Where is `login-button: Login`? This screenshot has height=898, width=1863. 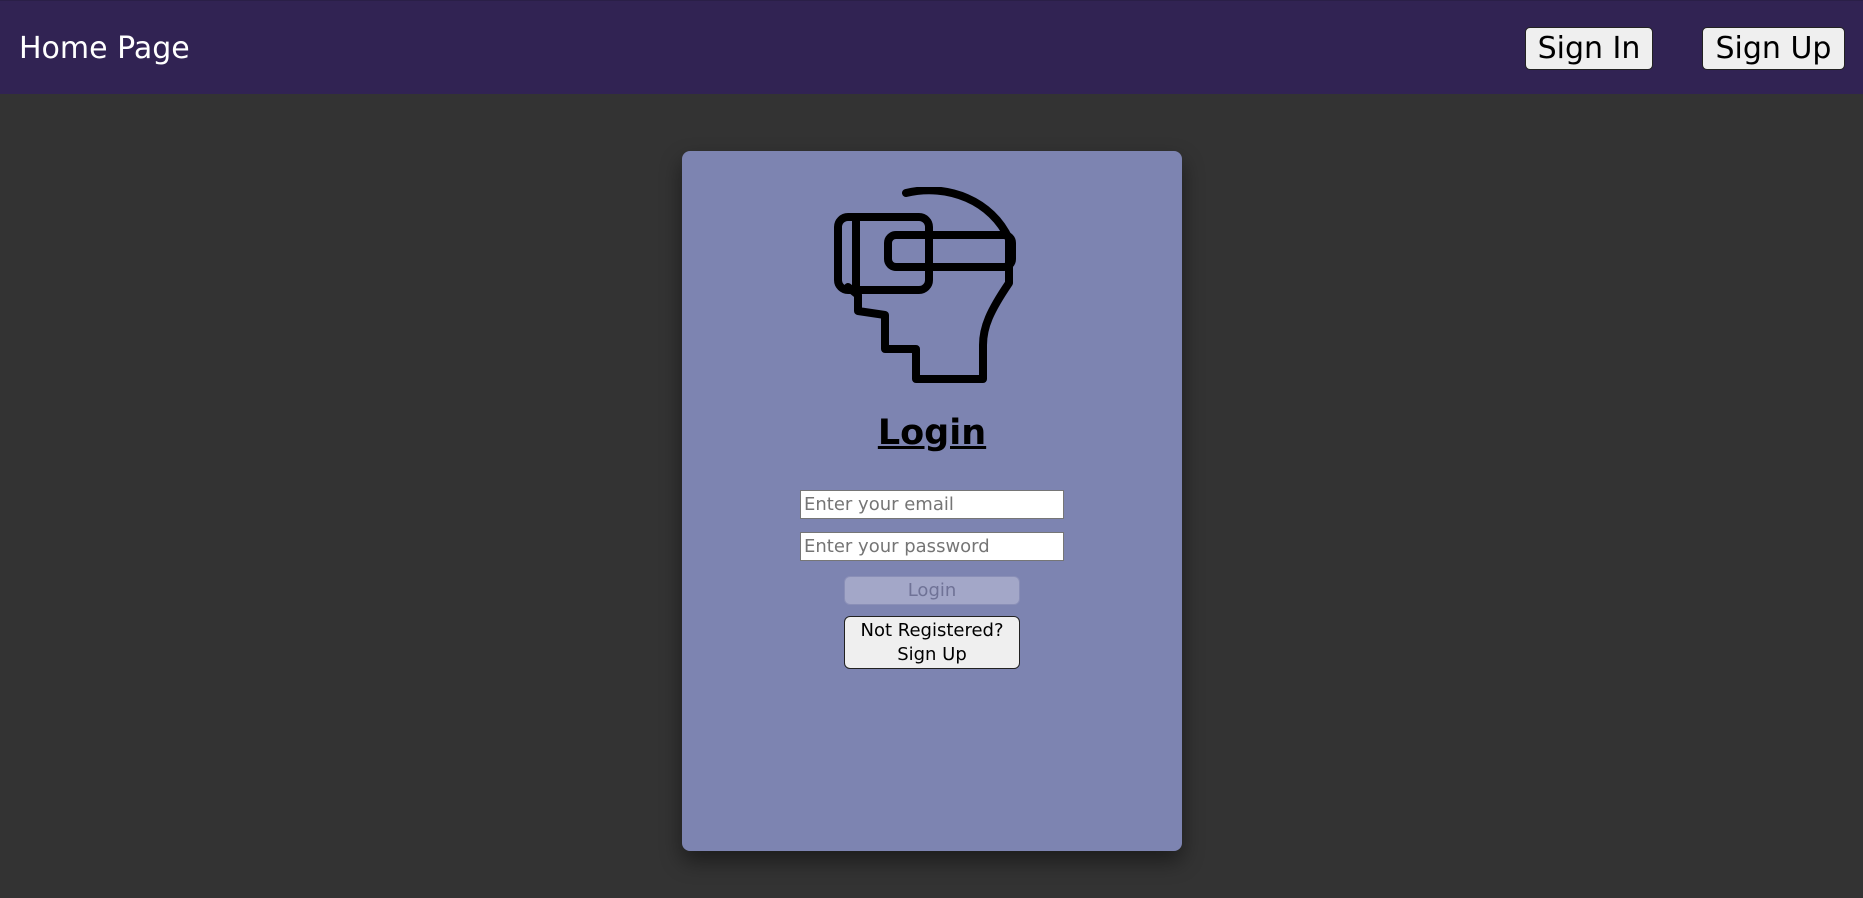 login-button: Login is located at coordinates (932, 590).